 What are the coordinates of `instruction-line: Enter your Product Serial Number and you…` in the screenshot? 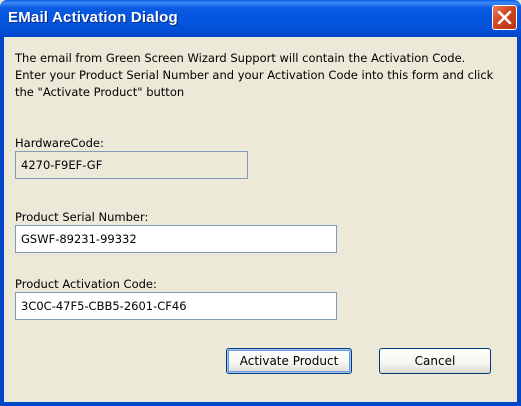 It's located at (254, 75).